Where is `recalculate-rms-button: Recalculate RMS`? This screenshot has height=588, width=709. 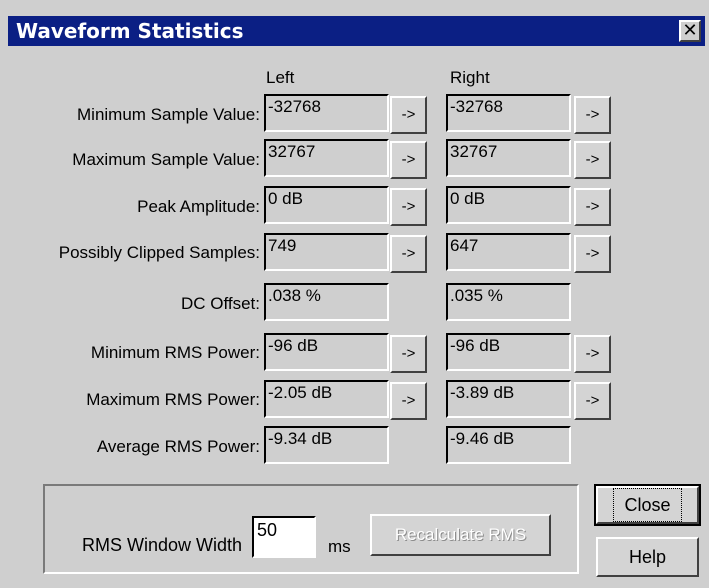 recalculate-rms-button: Recalculate RMS is located at coordinates (460, 535).